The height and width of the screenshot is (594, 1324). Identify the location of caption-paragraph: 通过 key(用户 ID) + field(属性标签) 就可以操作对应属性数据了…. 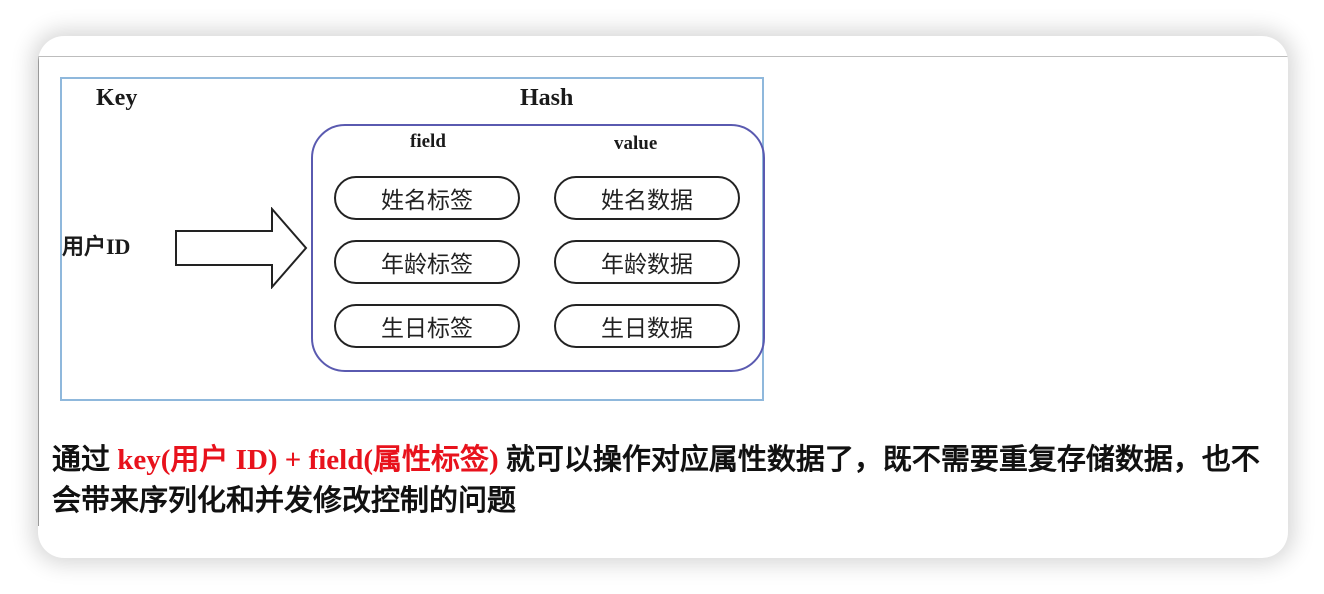
(662, 481).